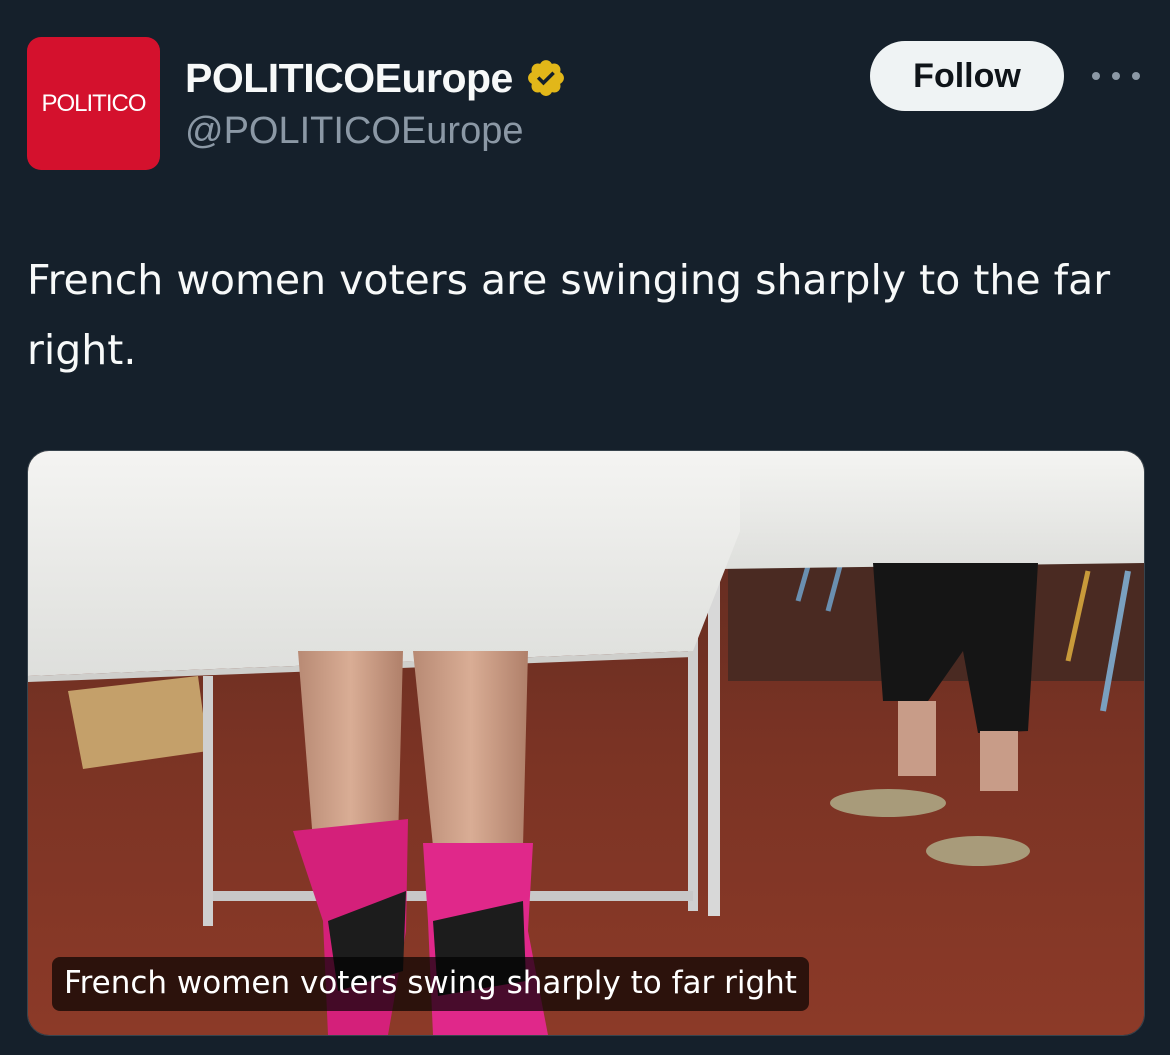 The height and width of the screenshot is (1055, 1170). I want to click on author-info: POLITICOEurope @POLITICOEurope, so click(376, 102).